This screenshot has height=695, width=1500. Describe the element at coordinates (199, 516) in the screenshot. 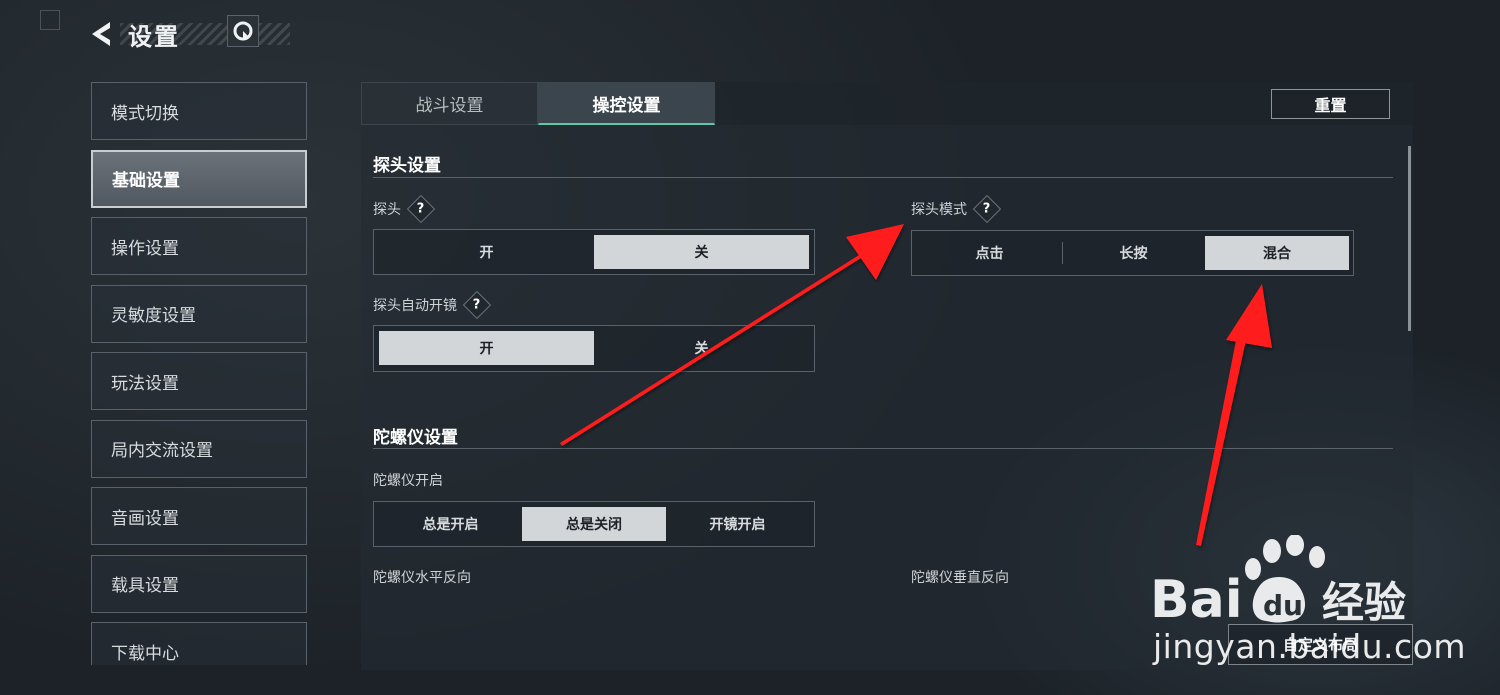

I see `sidebar-item-audio-video-settings: 音画设置` at that location.